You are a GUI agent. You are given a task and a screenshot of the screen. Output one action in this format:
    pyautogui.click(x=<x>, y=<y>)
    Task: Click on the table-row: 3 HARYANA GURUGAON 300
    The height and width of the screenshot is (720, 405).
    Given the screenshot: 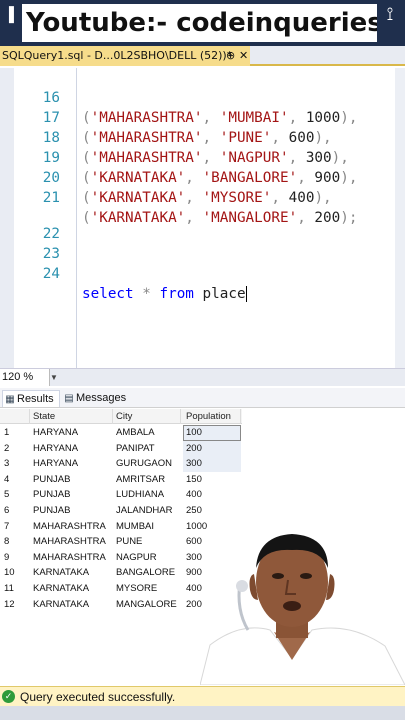 What is the action you would take?
    pyautogui.click(x=121, y=464)
    